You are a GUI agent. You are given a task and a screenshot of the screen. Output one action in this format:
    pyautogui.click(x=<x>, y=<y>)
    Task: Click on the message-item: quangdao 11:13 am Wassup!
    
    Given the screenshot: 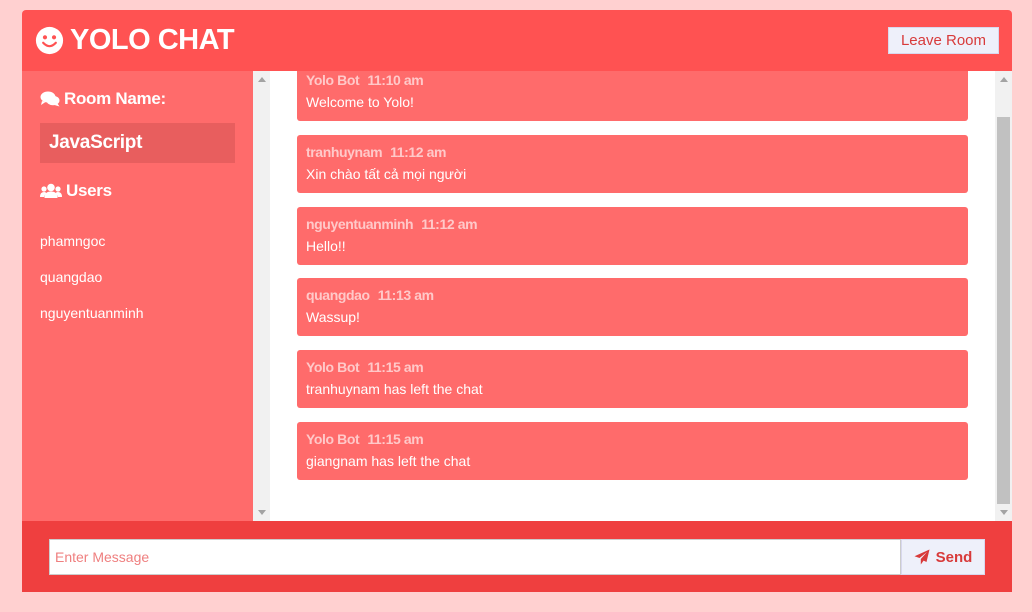 What is the action you would take?
    pyautogui.click(x=632, y=307)
    